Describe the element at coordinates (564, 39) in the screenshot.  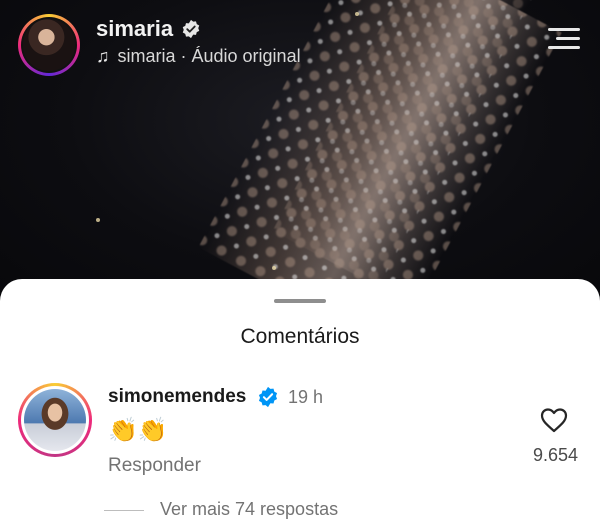
I see `menu-icon` at that location.